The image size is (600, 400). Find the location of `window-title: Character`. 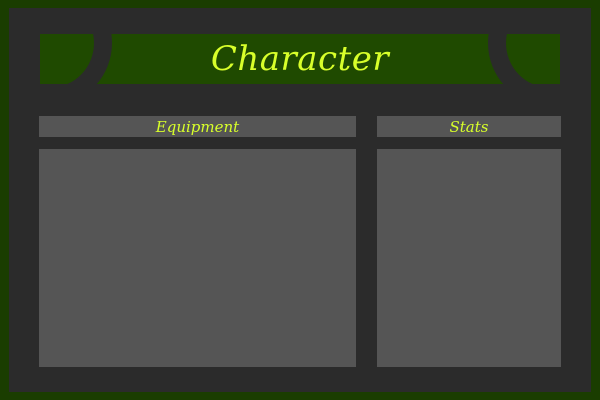

window-title: Character is located at coordinates (300, 59).